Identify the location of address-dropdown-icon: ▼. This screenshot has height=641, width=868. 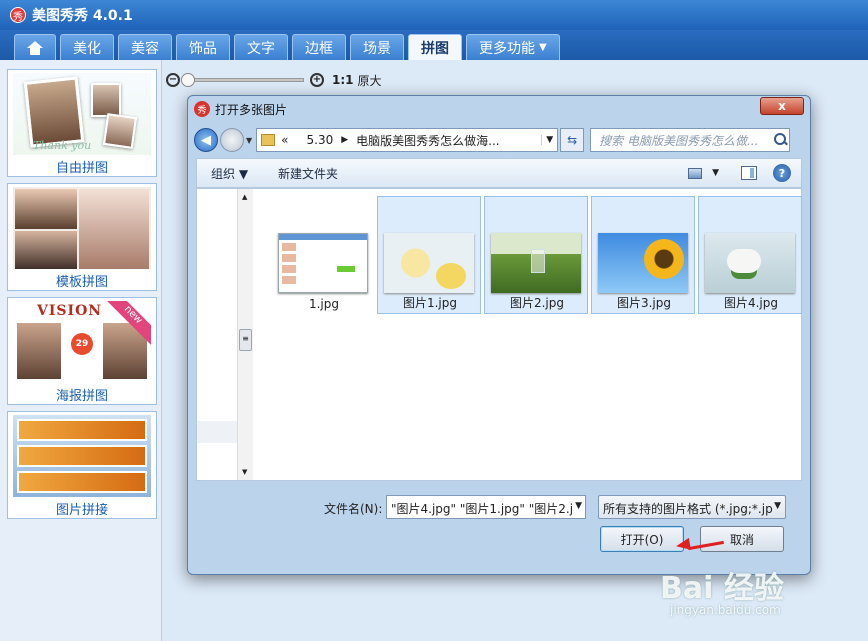
(549, 140).